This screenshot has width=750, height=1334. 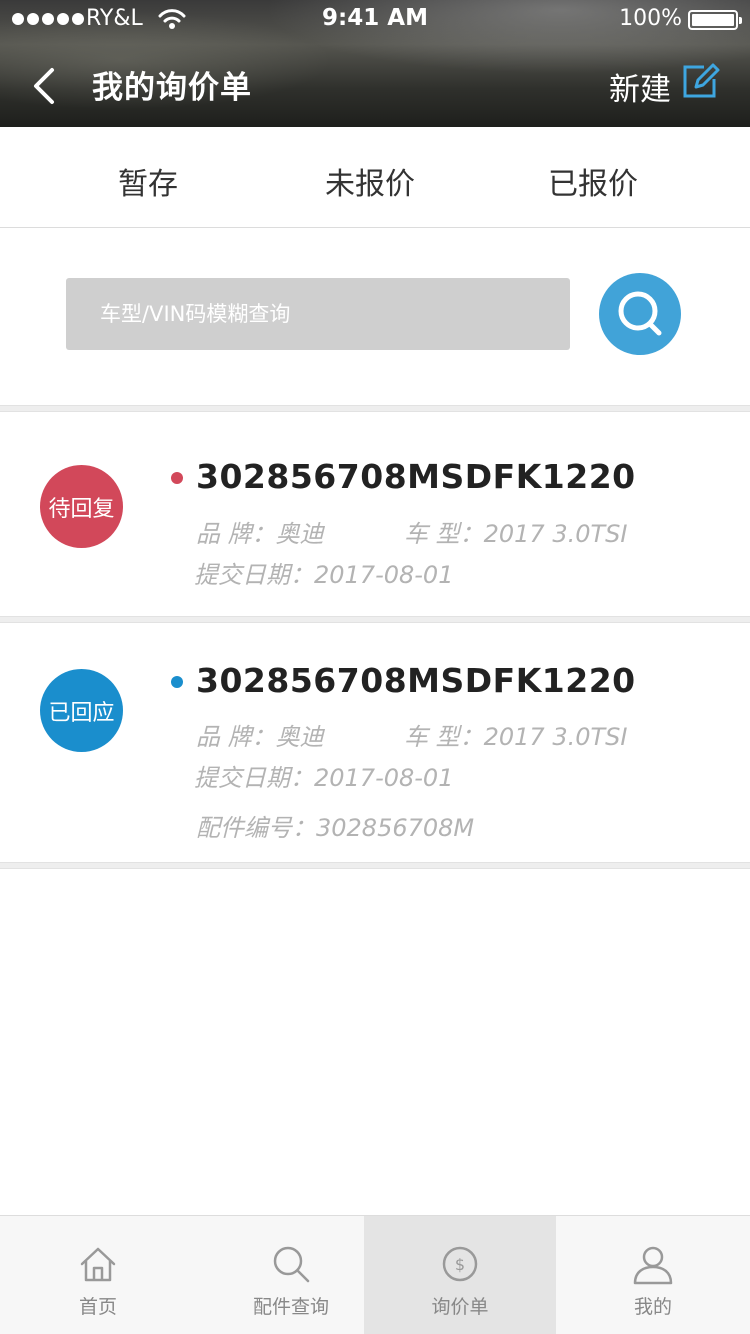 I want to click on user-icon, so click(x=653, y=1265).